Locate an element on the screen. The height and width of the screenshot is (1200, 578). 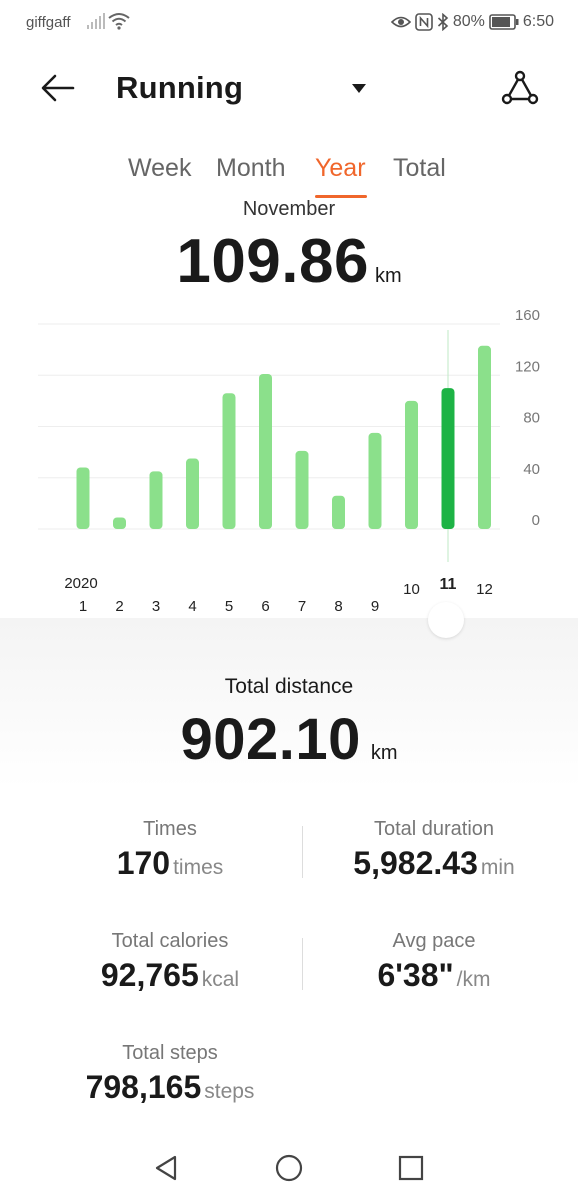
stat-unit: /km is located at coordinates (473, 979).